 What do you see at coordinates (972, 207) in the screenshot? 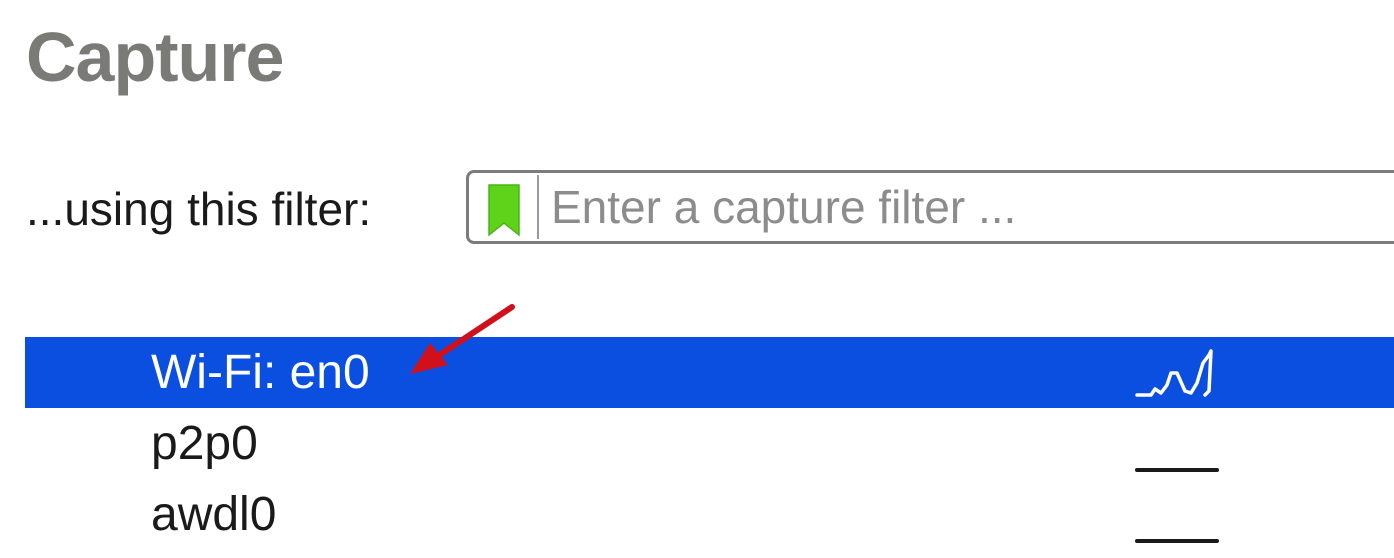
I see `capture-filter-input` at bounding box center [972, 207].